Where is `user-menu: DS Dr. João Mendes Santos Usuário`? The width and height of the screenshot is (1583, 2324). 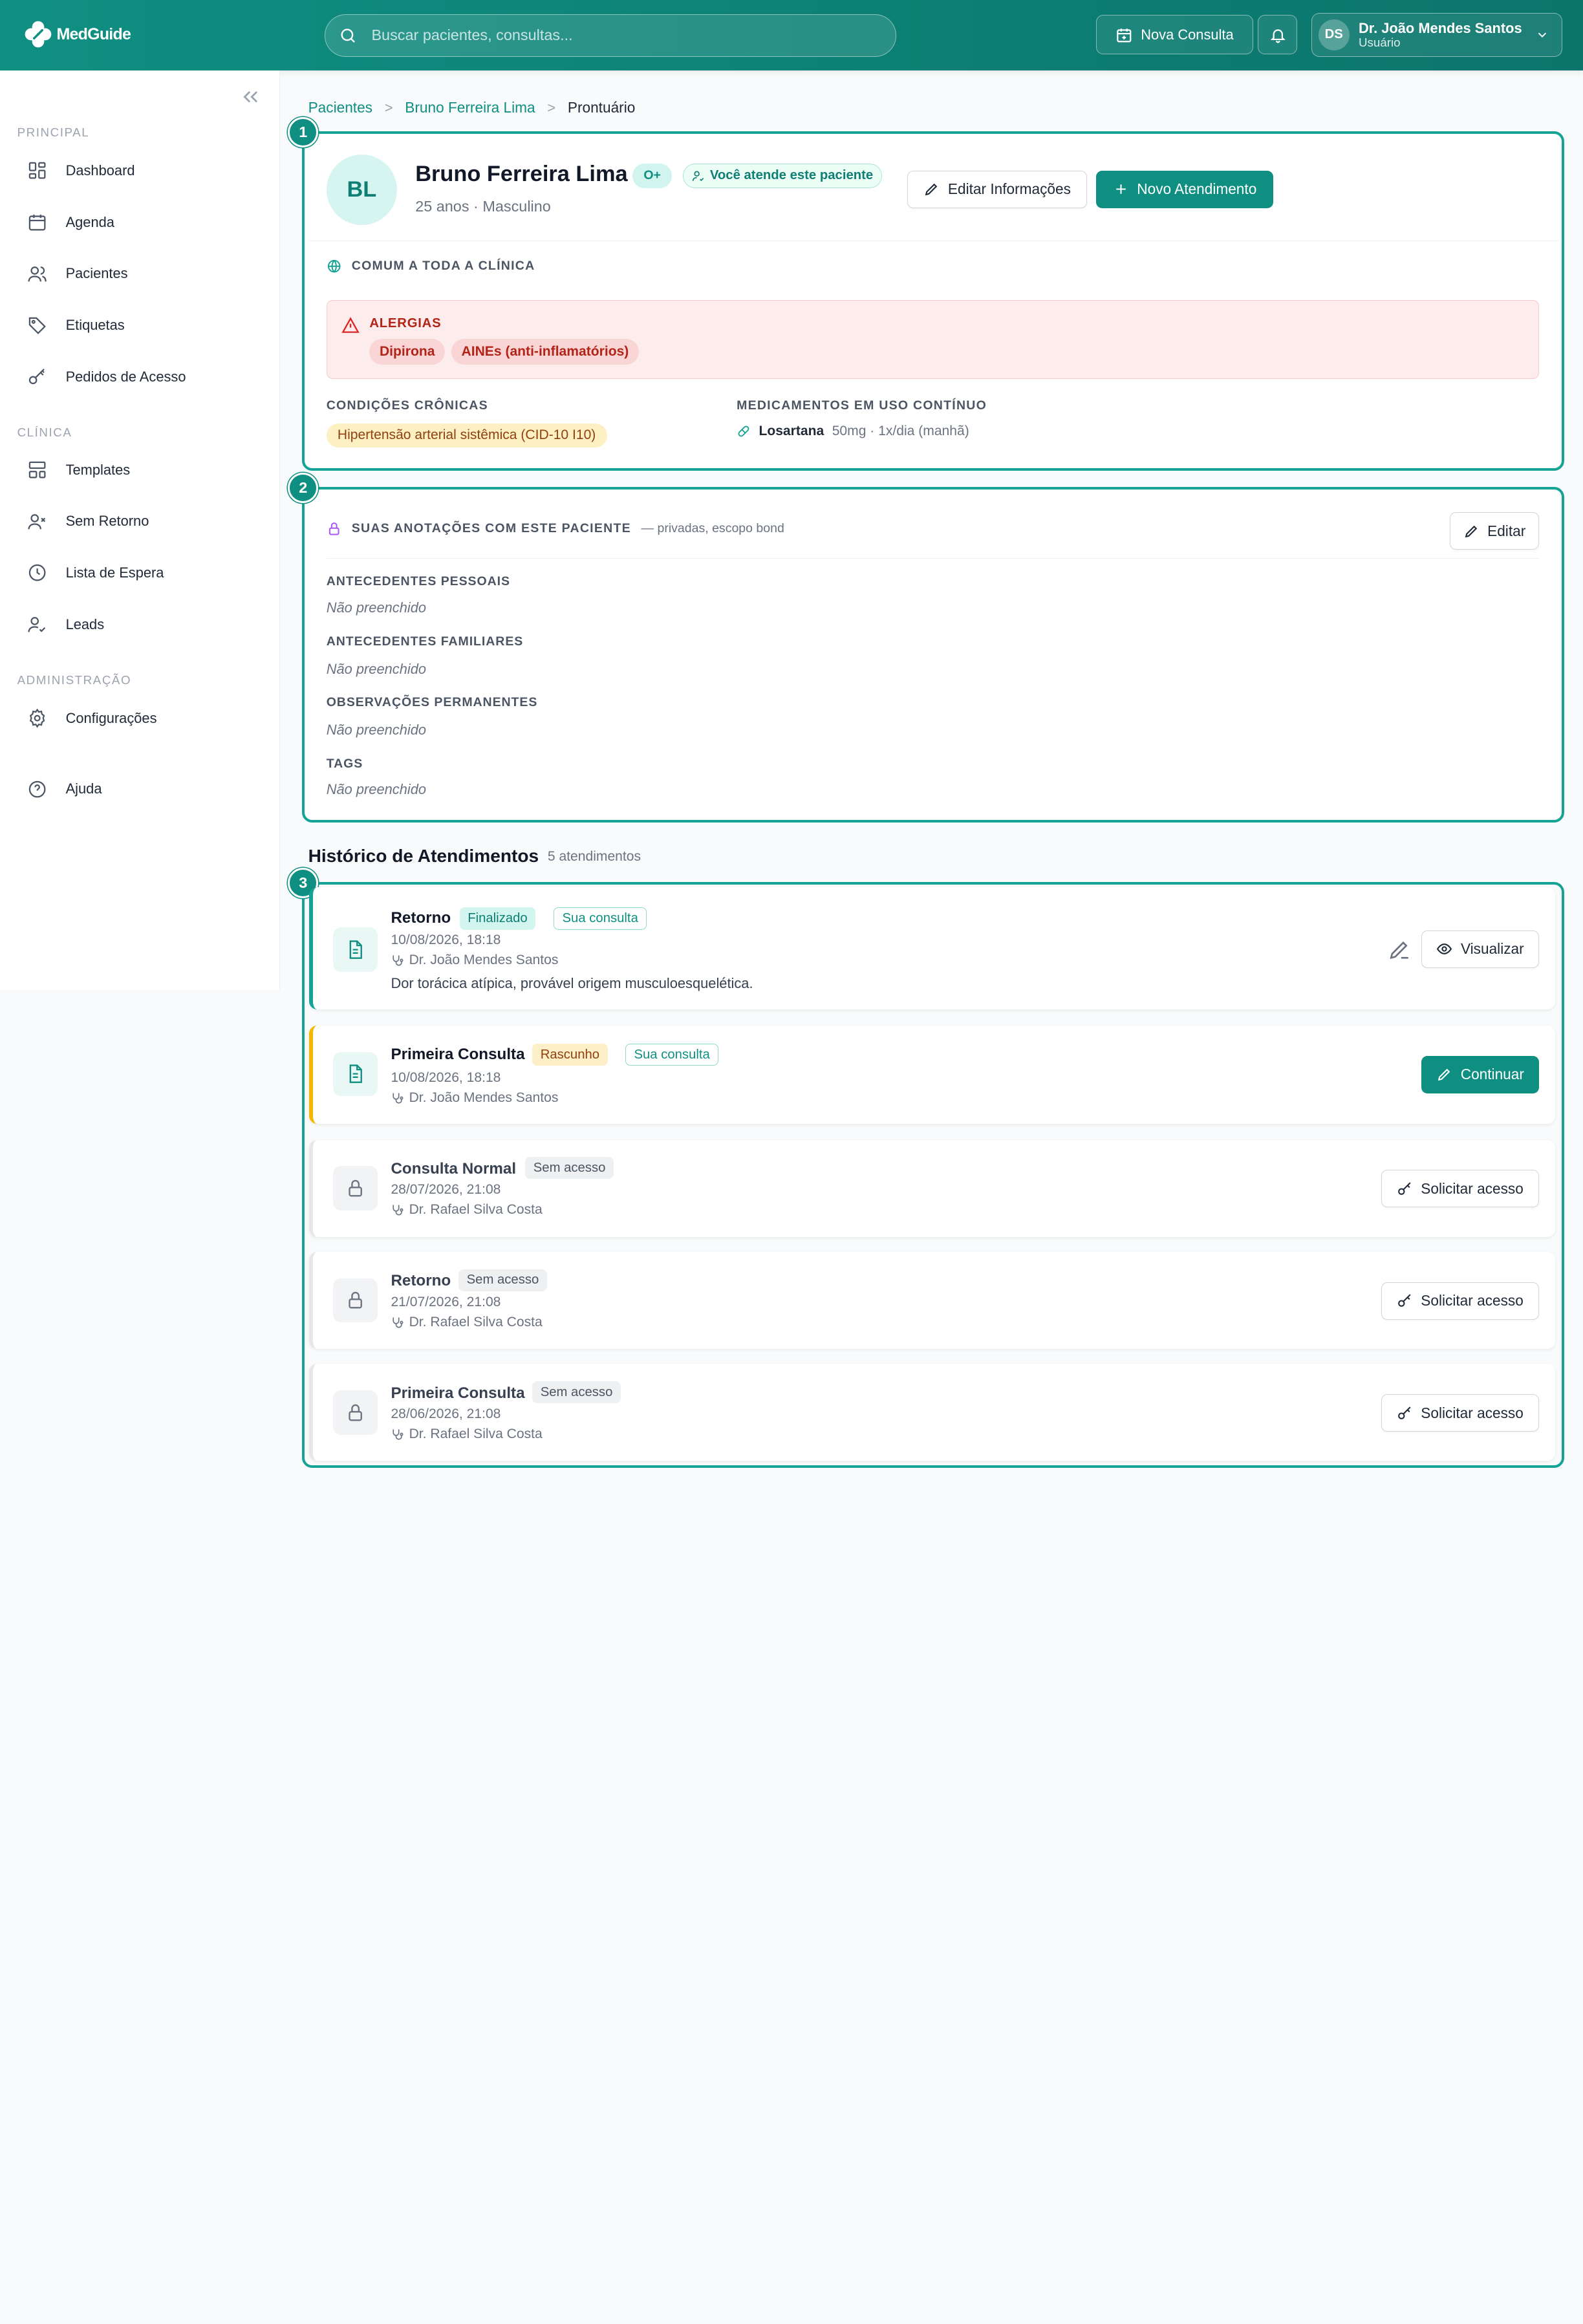
user-menu: DS Dr. João Mendes Santos Usuário is located at coordinates (1436, 35).